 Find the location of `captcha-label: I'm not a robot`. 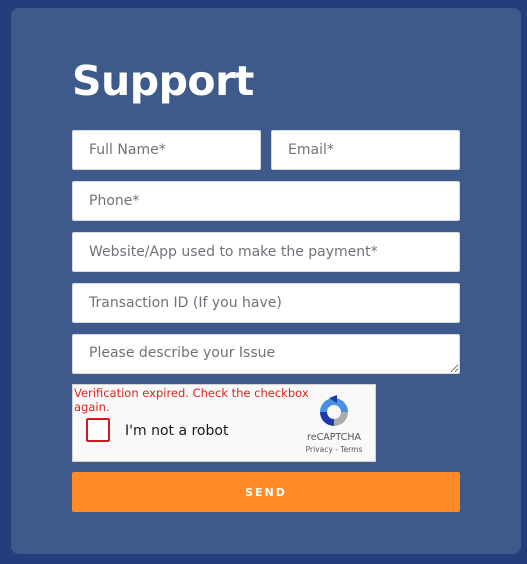

captcha-label: I'm not a robot is located at coordinates (177, 431).